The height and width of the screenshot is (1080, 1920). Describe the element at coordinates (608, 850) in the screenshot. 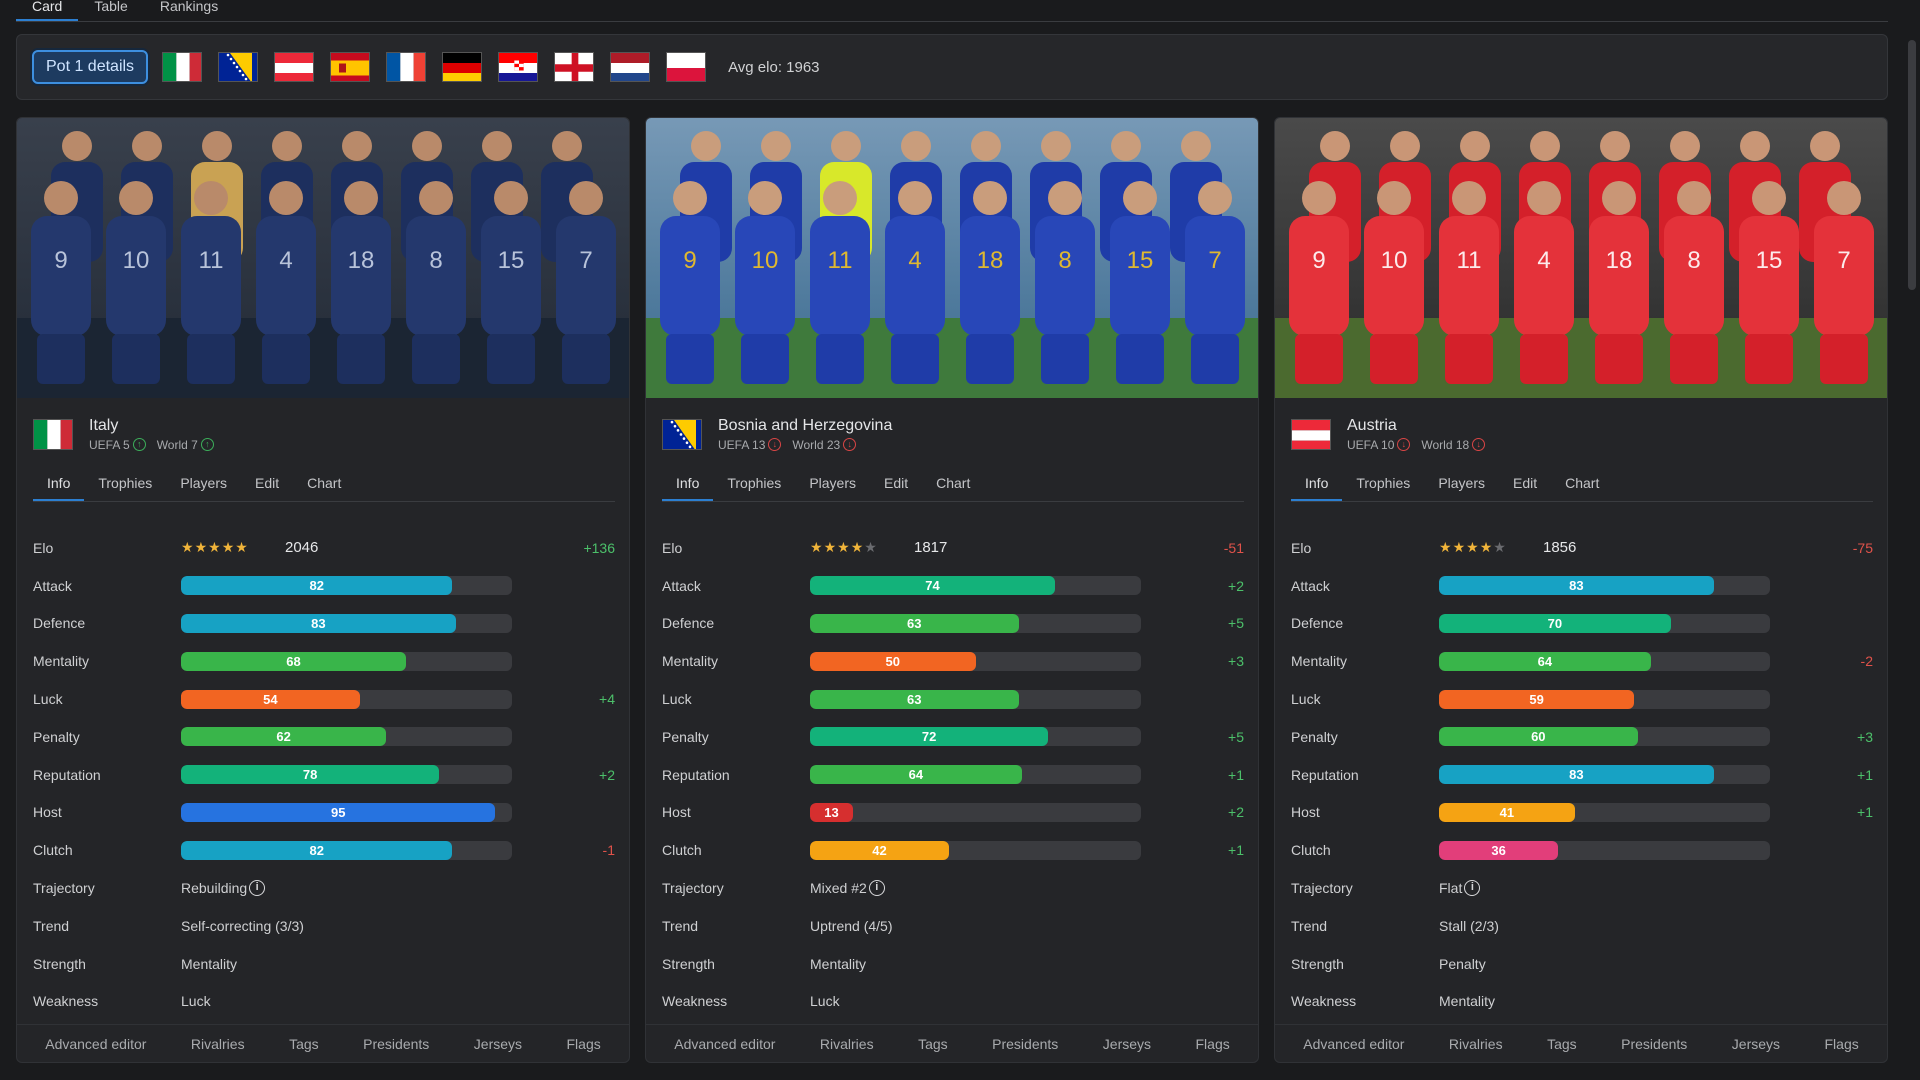

I see `clutch-delta: -1` at that location.